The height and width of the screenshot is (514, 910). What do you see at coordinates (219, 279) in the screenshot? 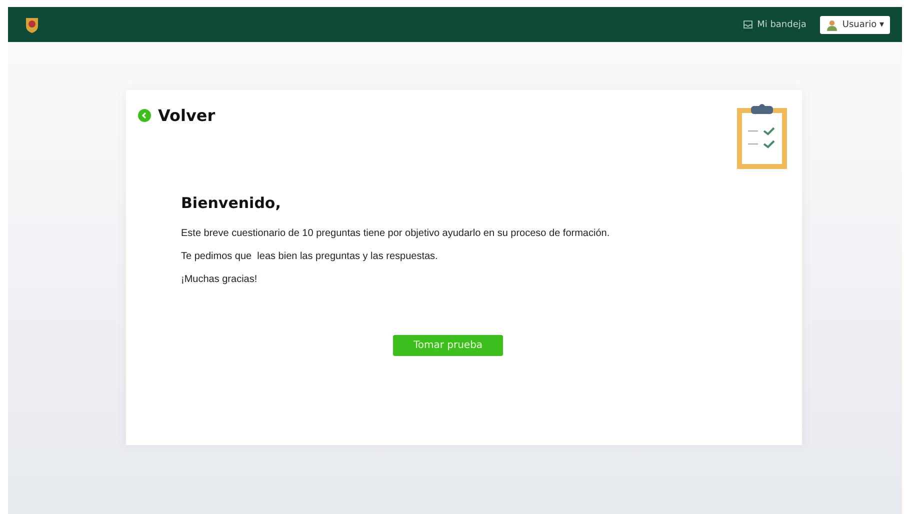
I see `welcome-text: ¡Muchas gracias!` at bounding box center [219, 279].